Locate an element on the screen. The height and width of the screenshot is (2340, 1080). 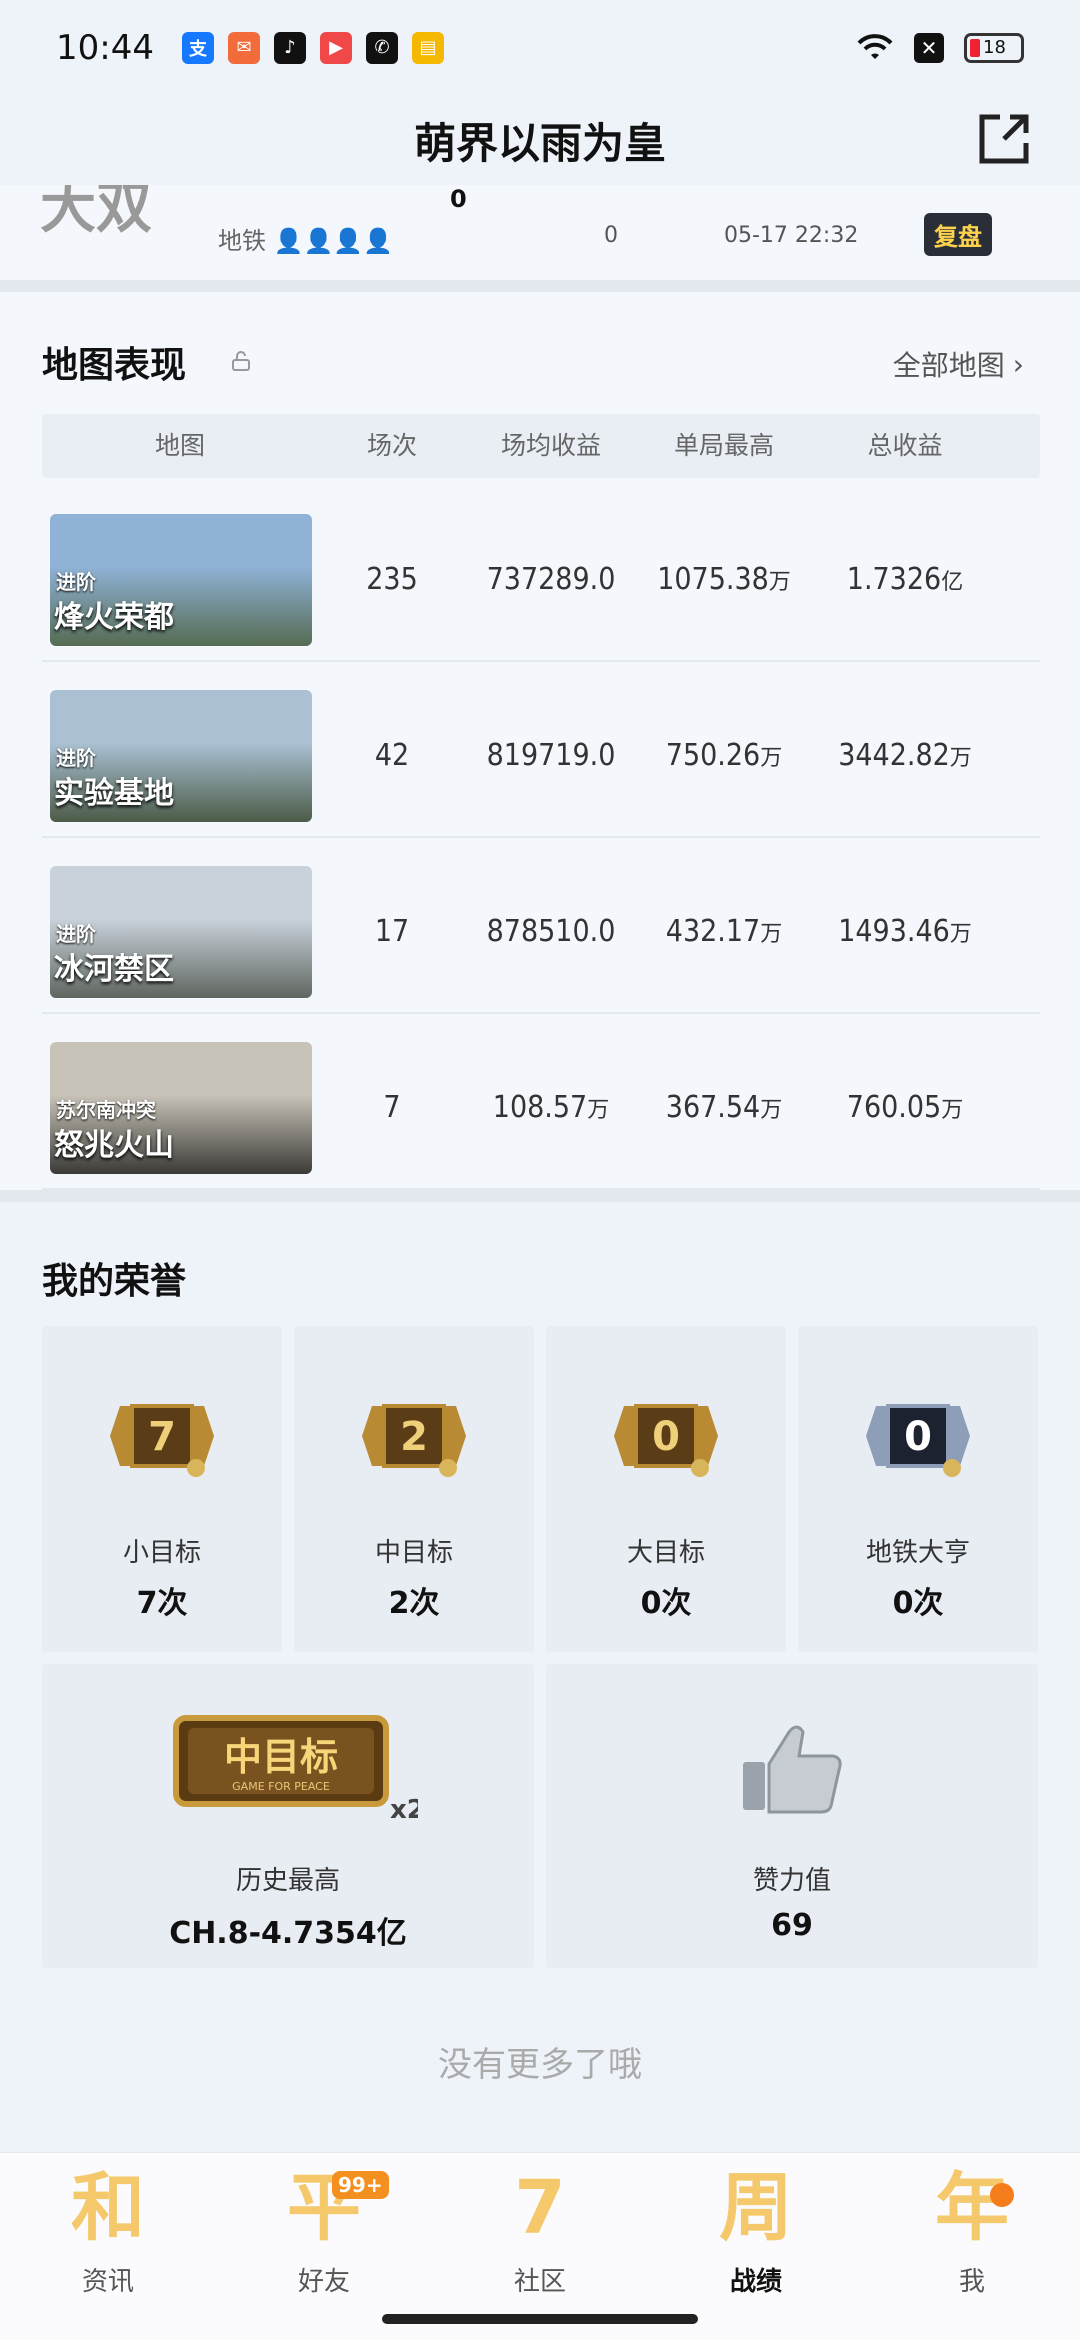
map-row: 进阶 冰河禁区 17 878510.0 432.17万 1493.46万 is located at coordinates (541, 926).